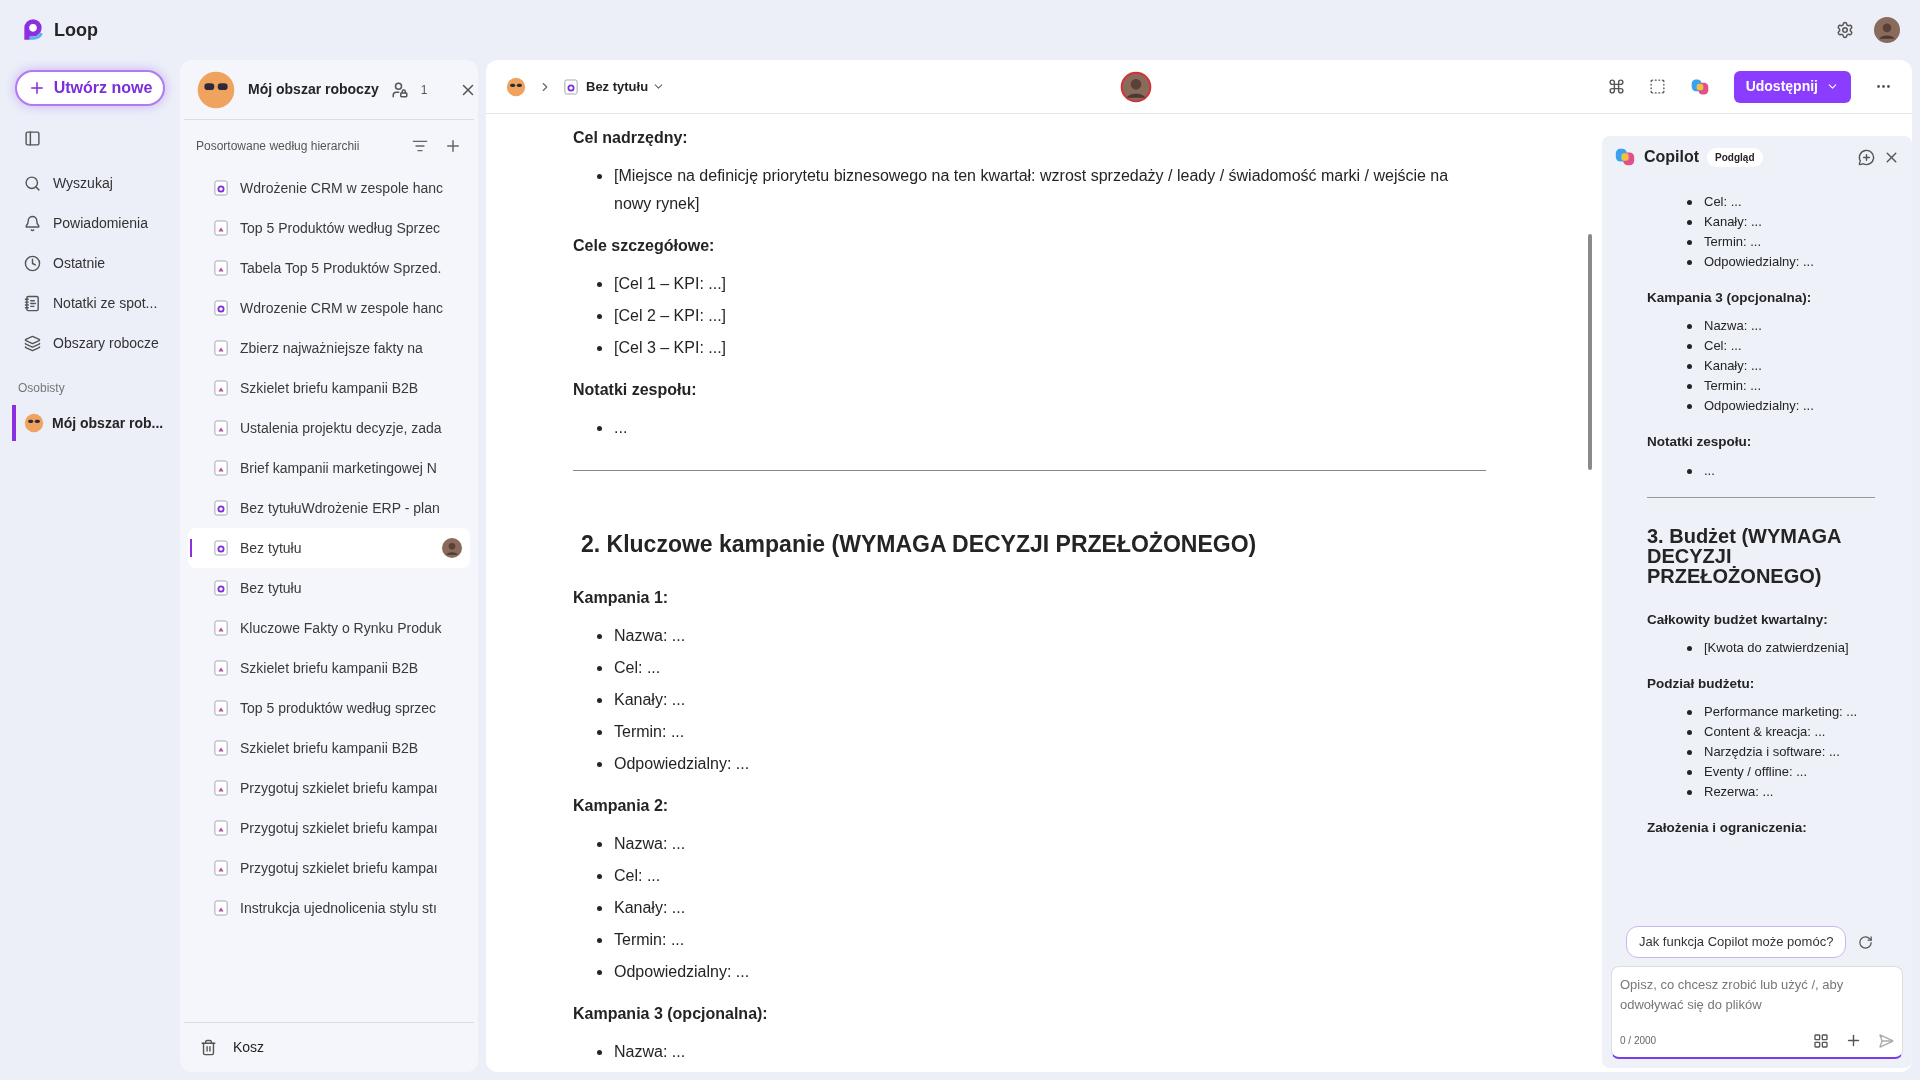 This screenshot has height=1080, width=1920. What do you see at coordinates (1625, 157) in the screenshot?
I see `copilot-logo-icon` at bounding box center [1625, 157].